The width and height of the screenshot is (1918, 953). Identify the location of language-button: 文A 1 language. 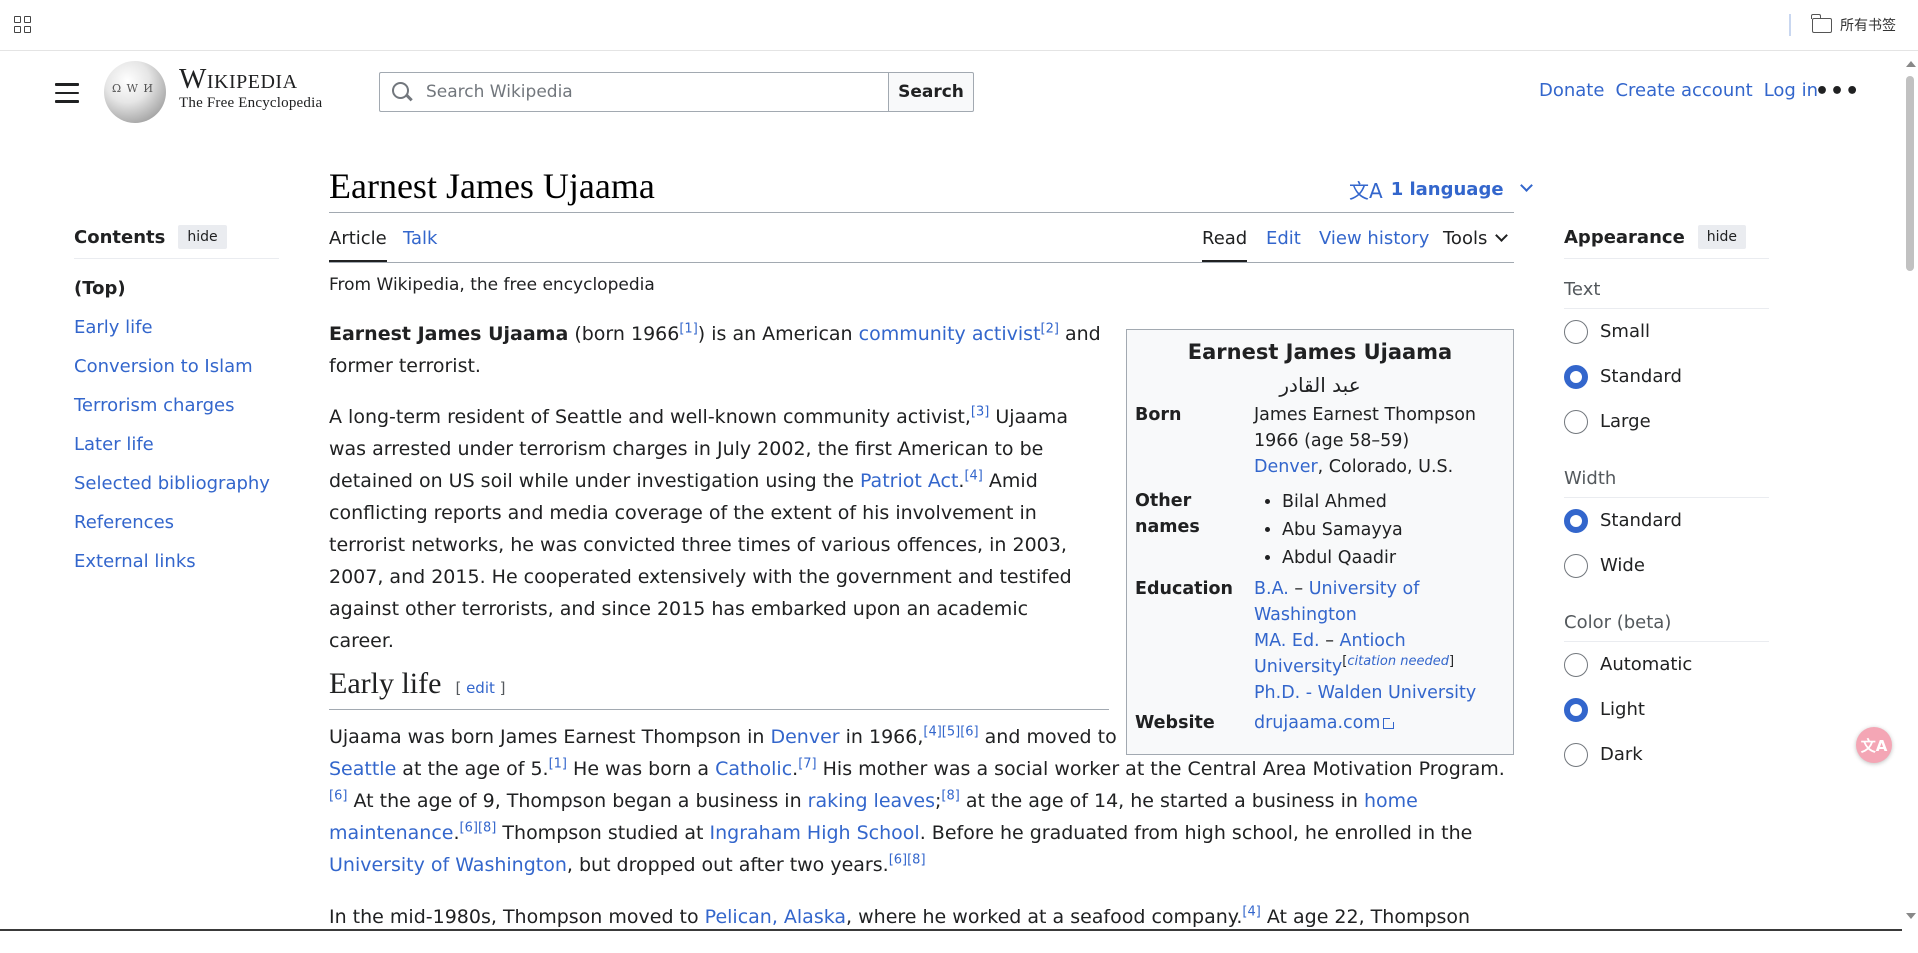
(1441, 189).